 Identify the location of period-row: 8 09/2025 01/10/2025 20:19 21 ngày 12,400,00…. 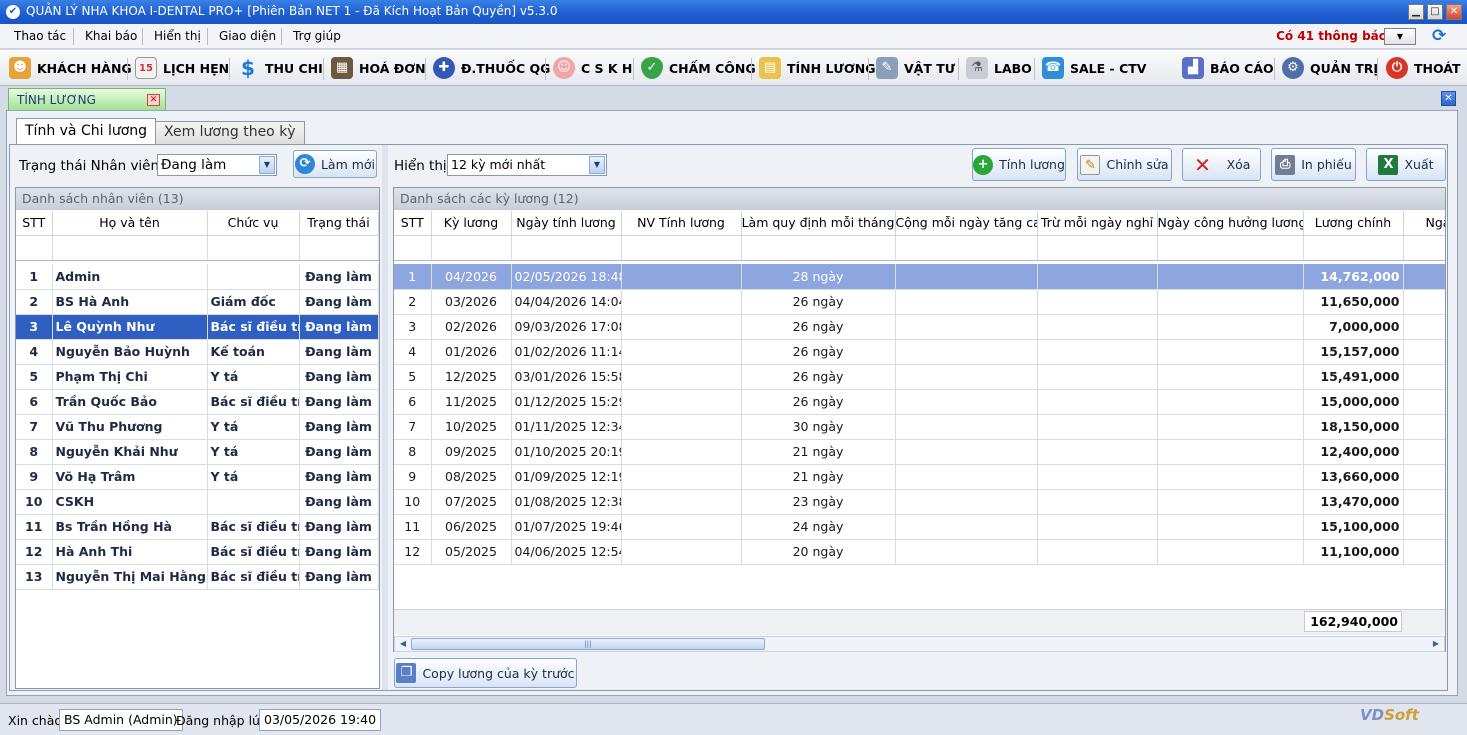
(919, 452).